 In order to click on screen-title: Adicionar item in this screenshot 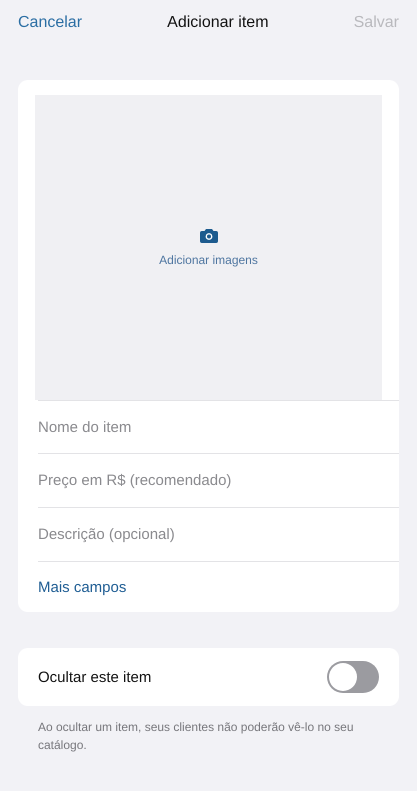, I will do `click(218, 23)`.